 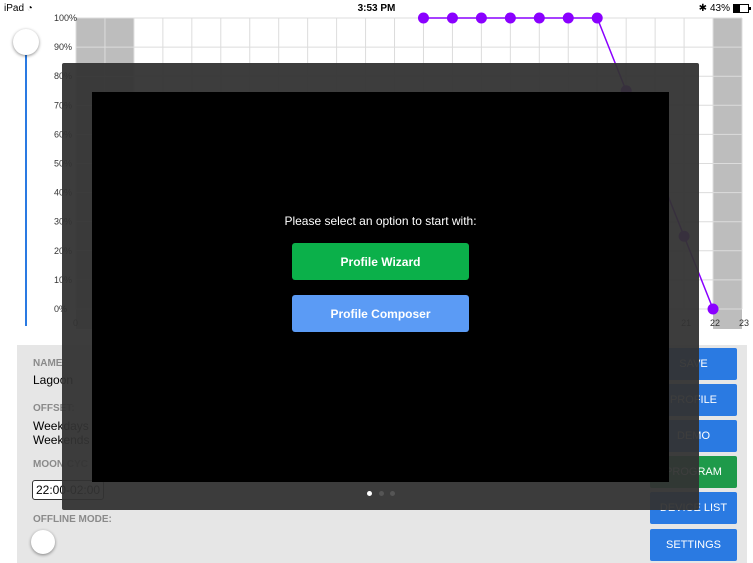 I want to click on modal-prompt: Please select an option to start with:, so click(x=380, y=221).